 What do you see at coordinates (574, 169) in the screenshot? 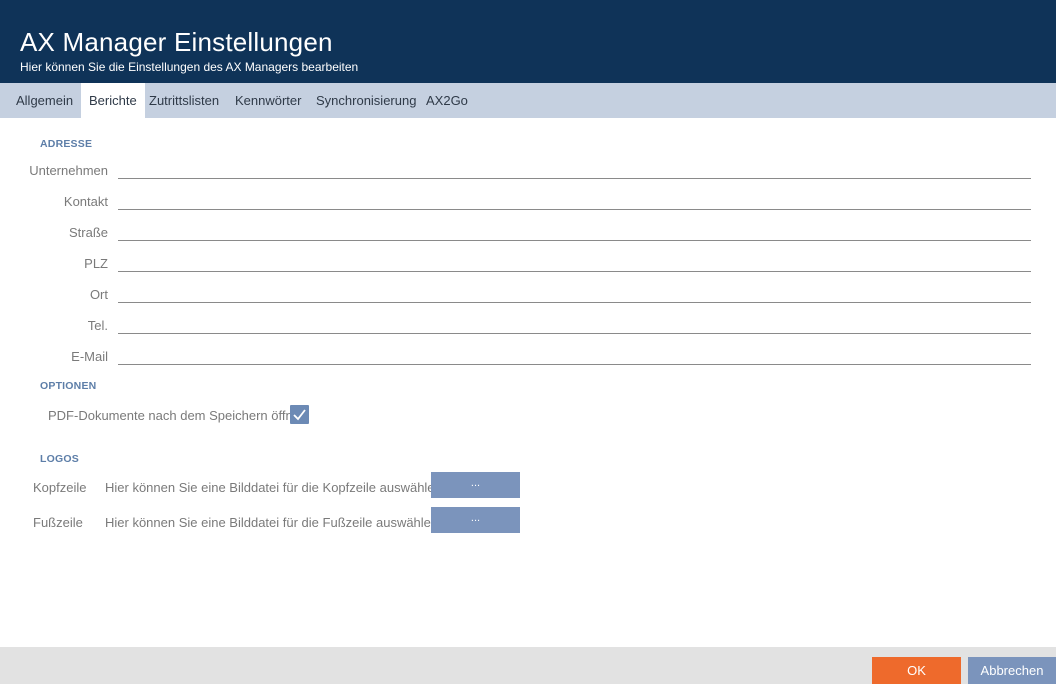
I see `unternehmen-field` at bounding box center [574, 169].